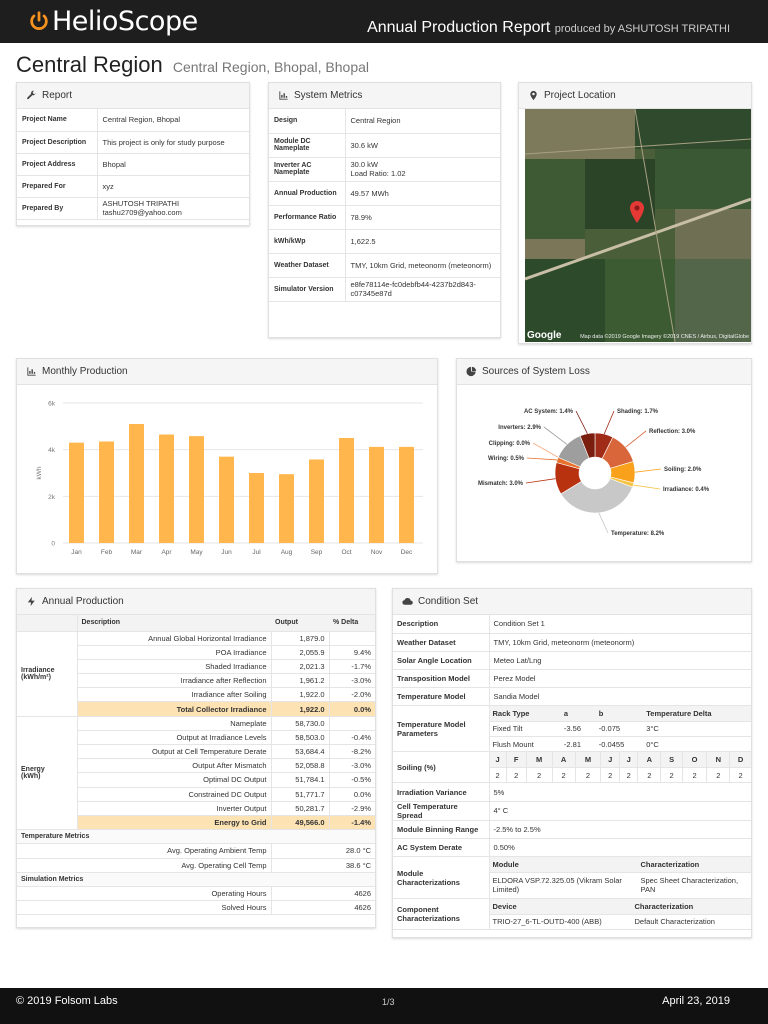  I want to click on metric-value: Central Region, so click(422, 121).